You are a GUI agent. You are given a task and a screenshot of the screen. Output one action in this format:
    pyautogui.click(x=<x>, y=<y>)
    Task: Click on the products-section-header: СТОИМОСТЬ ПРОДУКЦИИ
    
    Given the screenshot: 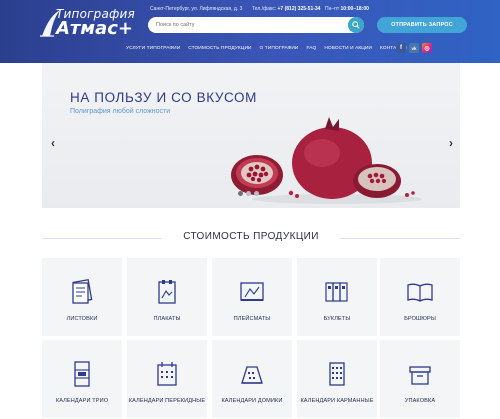 What is the action you would take?
    pyautogui.click(x=251, y=238)
    